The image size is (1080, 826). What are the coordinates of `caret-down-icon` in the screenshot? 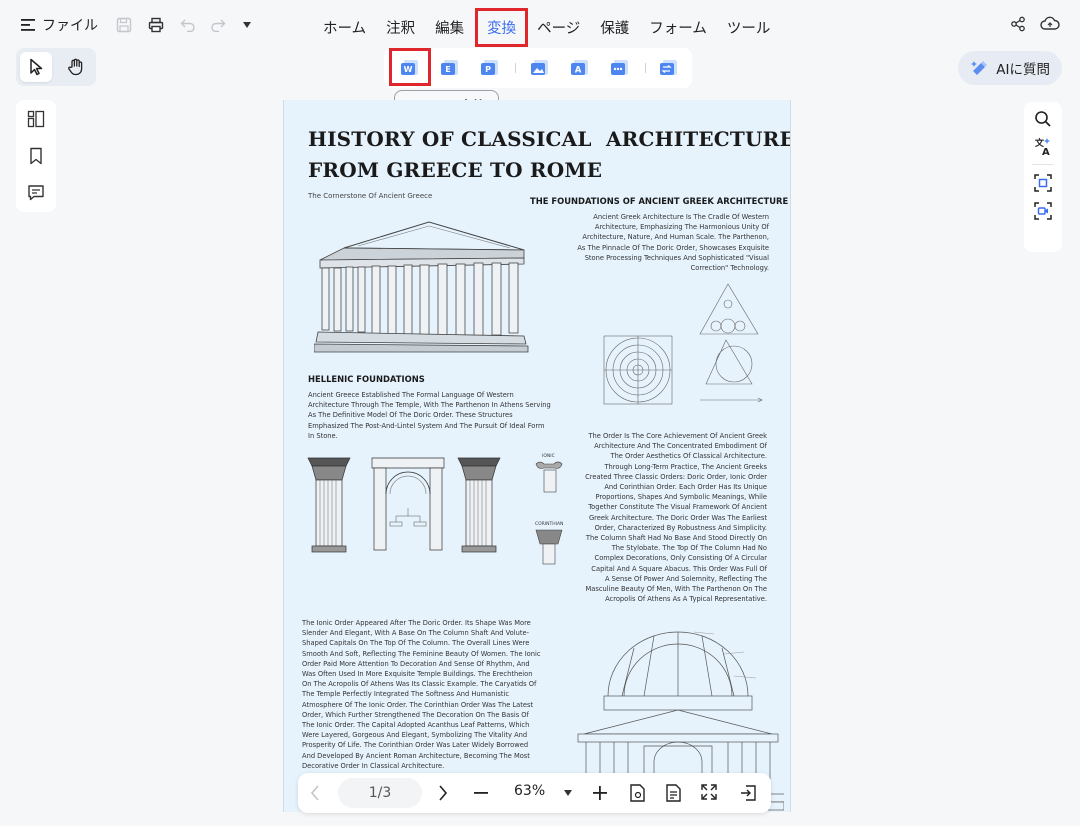 It's located at (568, 793).